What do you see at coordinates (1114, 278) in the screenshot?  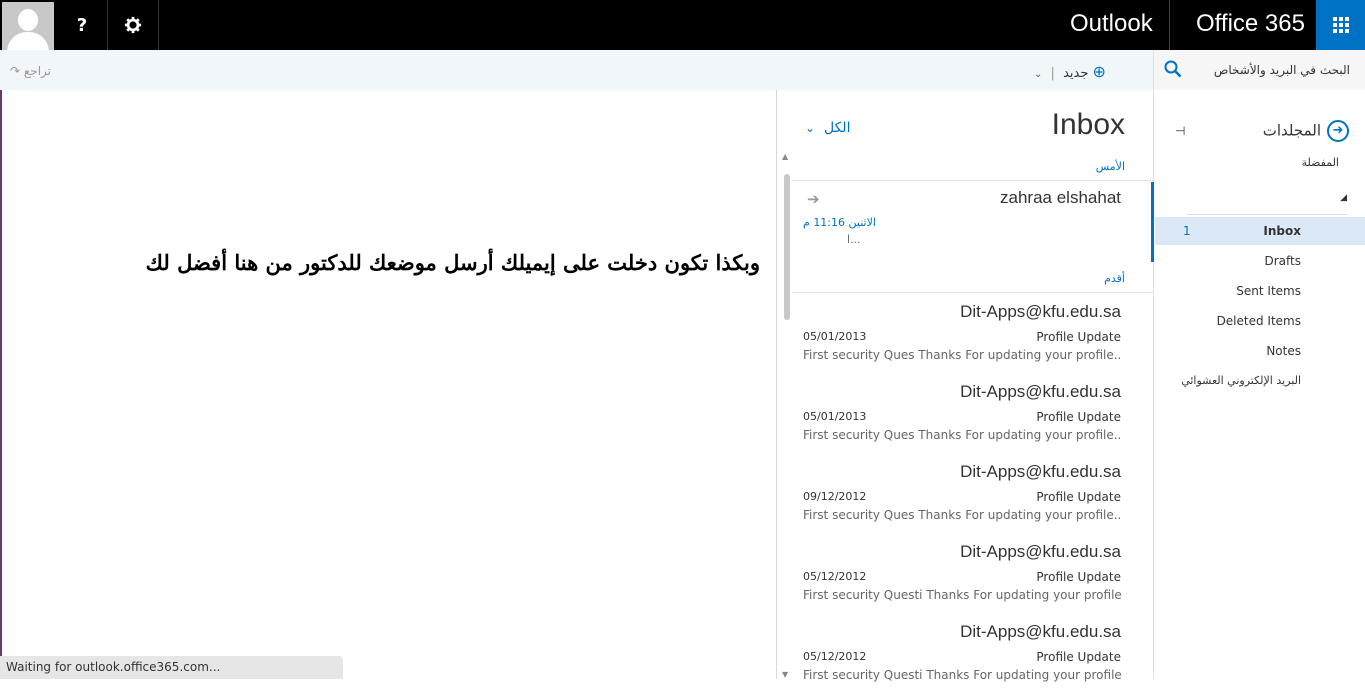 I see `group-header-older: أقدم` at bounding box center [1114, 278].